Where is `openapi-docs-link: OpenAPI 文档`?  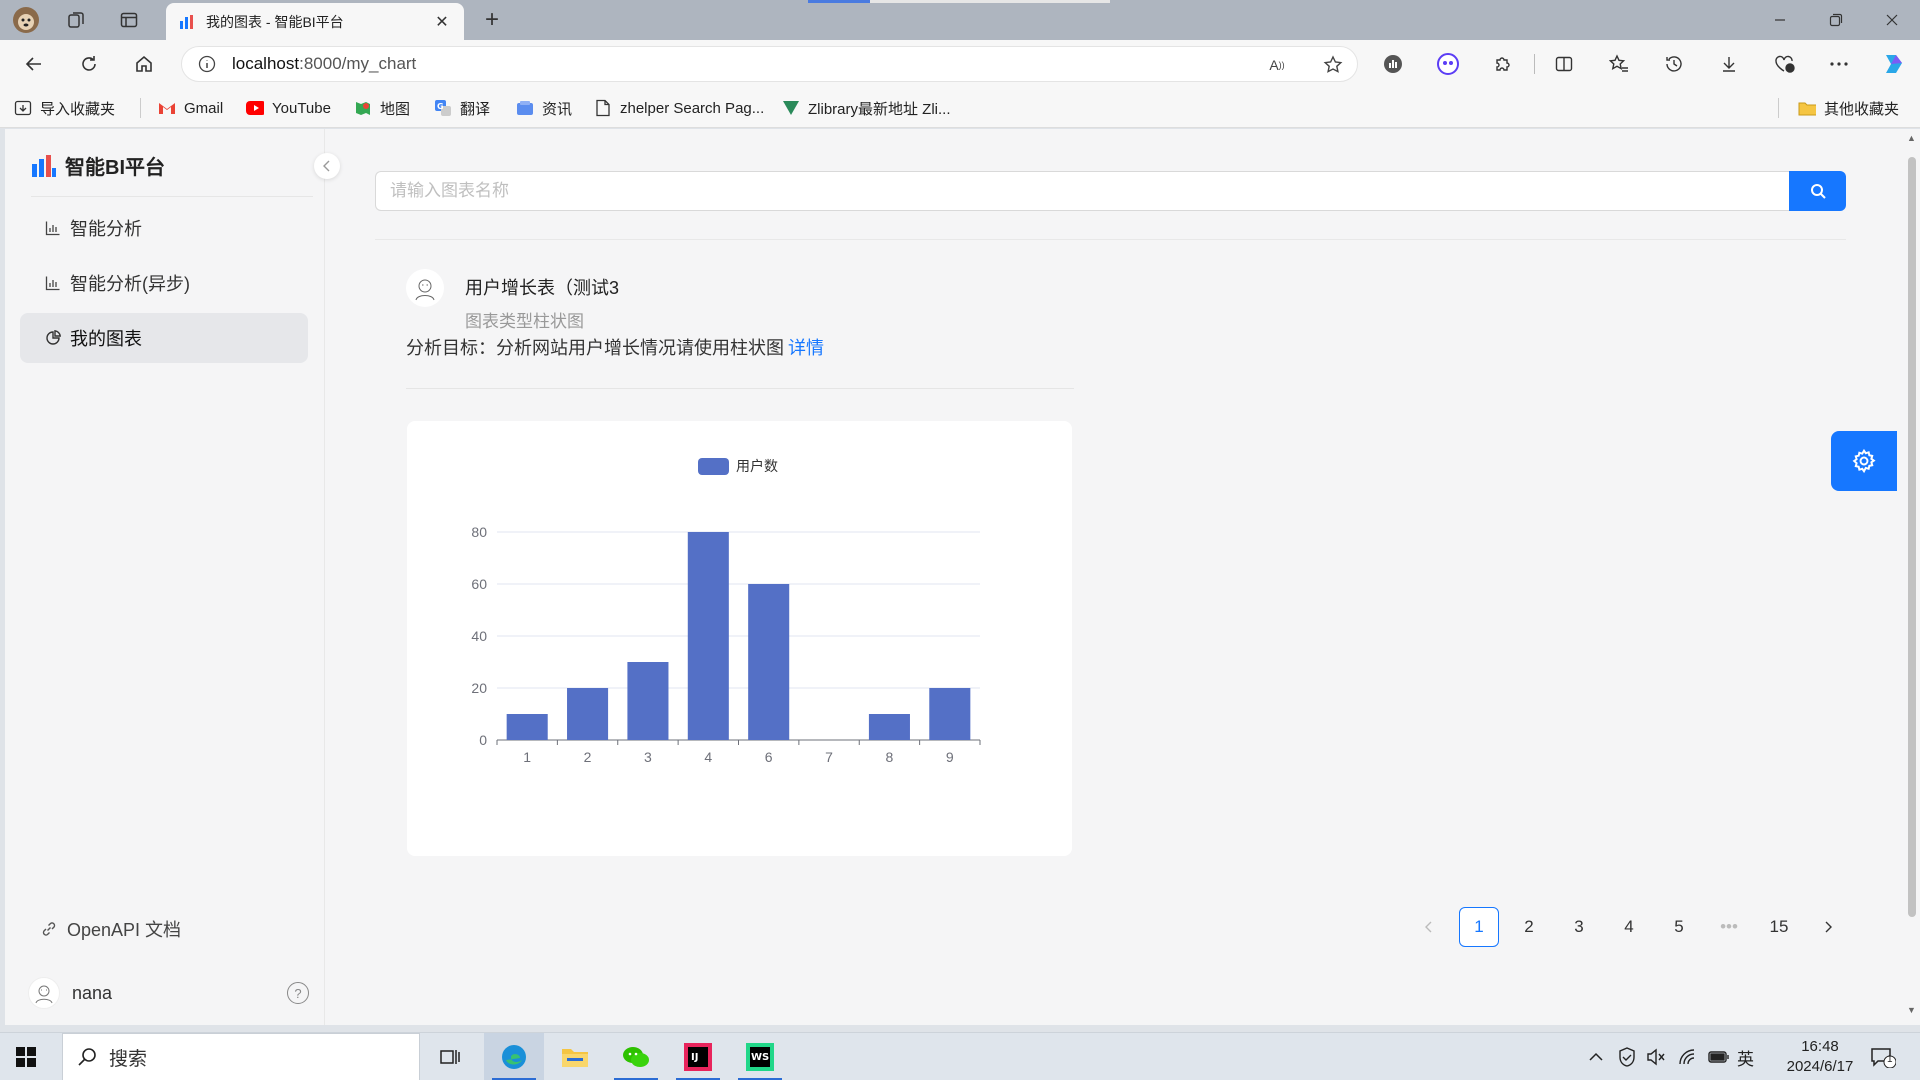
openapi-docs-link: OpenAPI 文档 is located at coordinates (111, 929).